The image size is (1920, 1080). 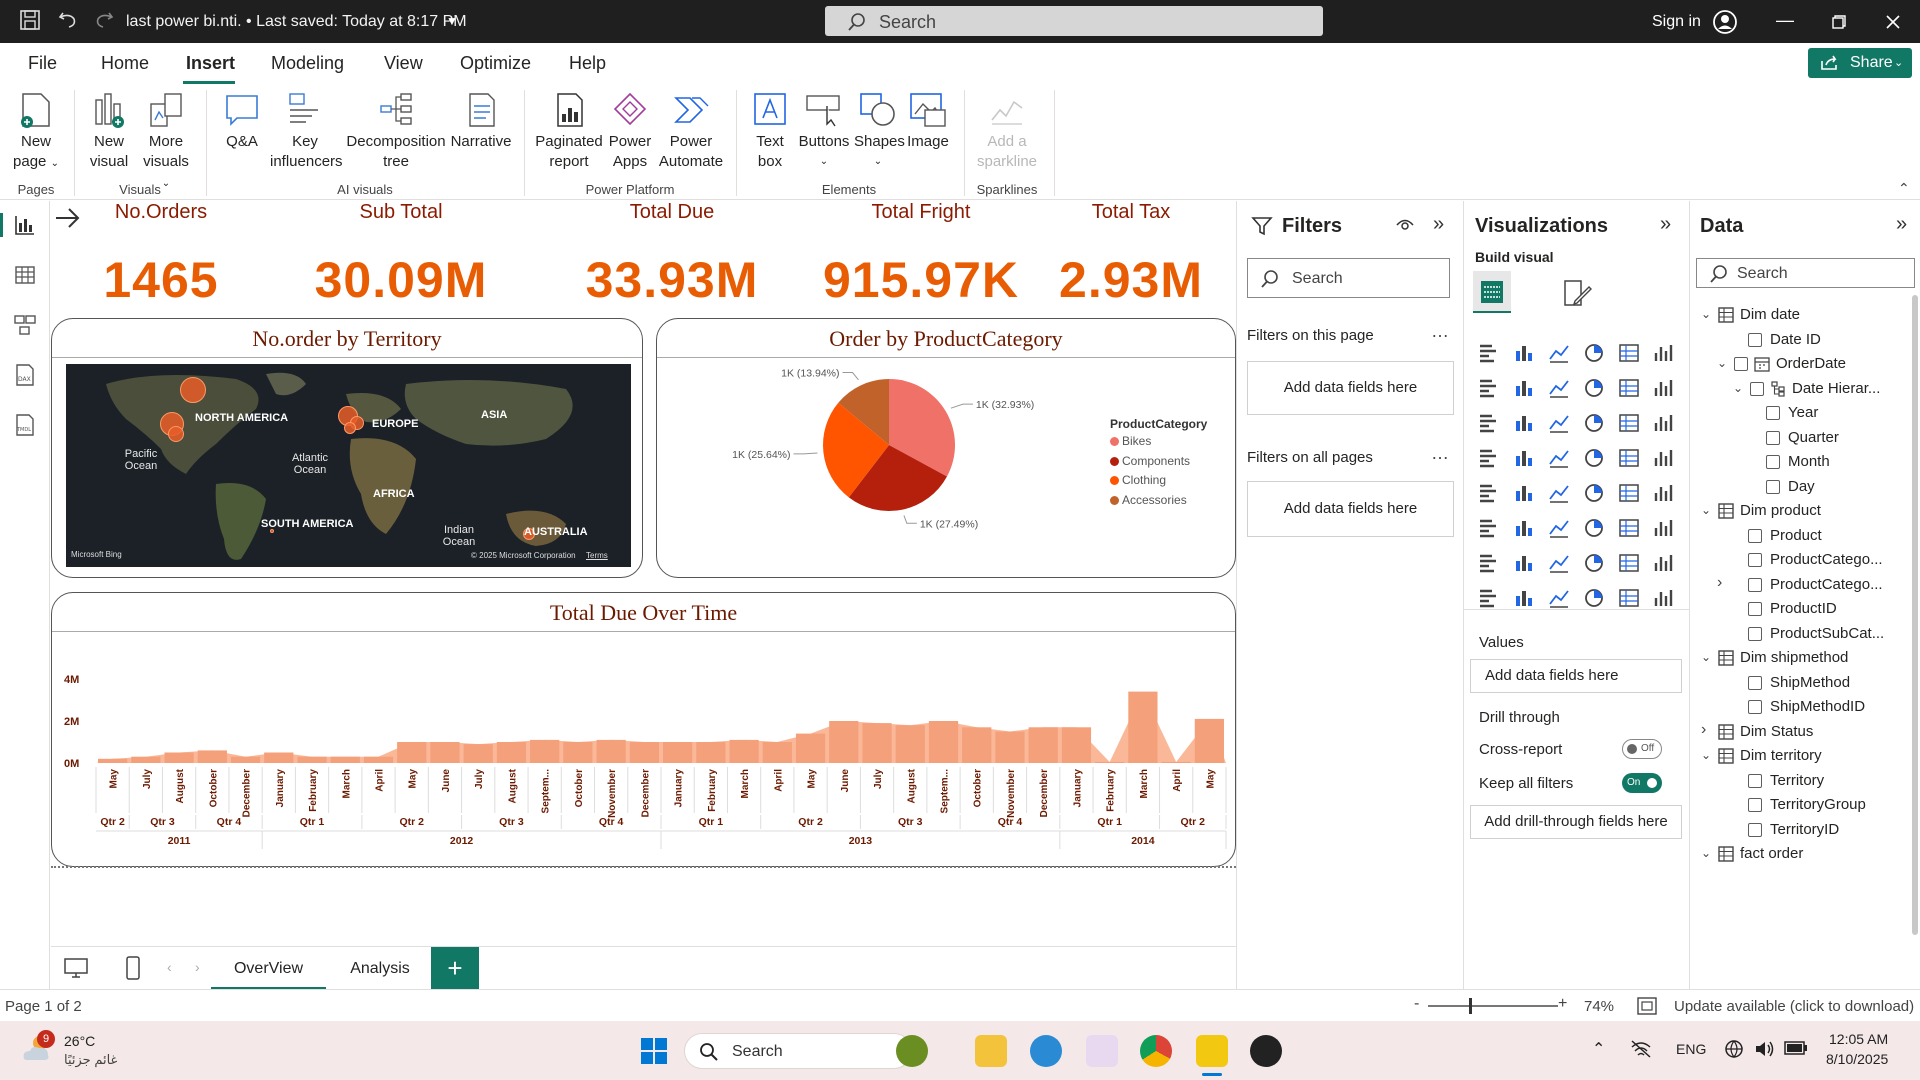 I want to click on clock-time: 12:05 AM, so click(x=1858, y=1039).